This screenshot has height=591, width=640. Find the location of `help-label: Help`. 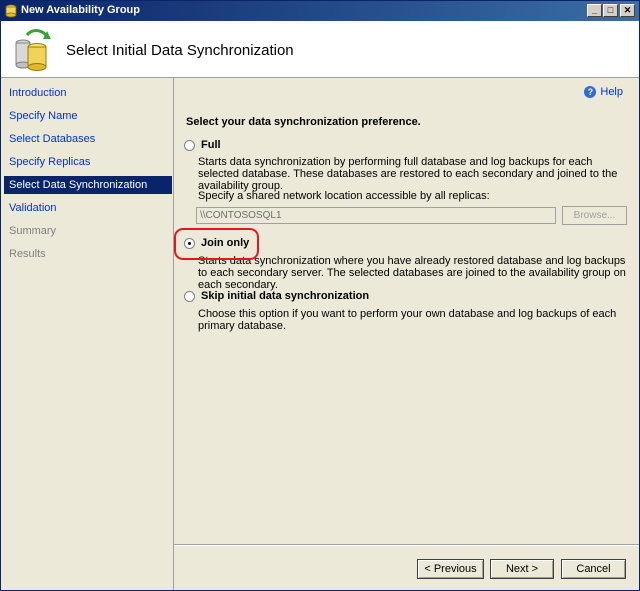

help-label: Help is located at coordinates (611, 92).